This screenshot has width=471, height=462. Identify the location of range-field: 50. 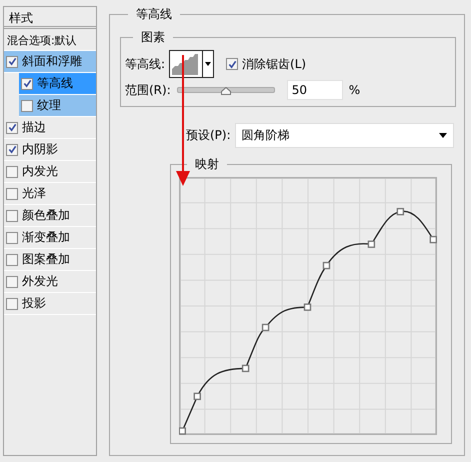
(314, 90).